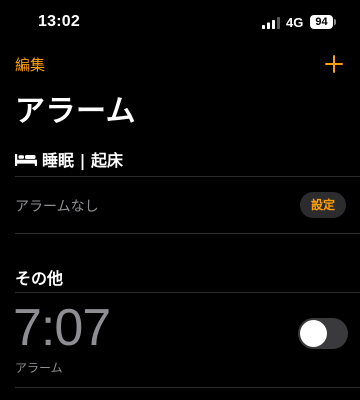  Describe the element at coordinates (39, 368) in the screenshot. I see `alarm-label: アラーム` at that location.